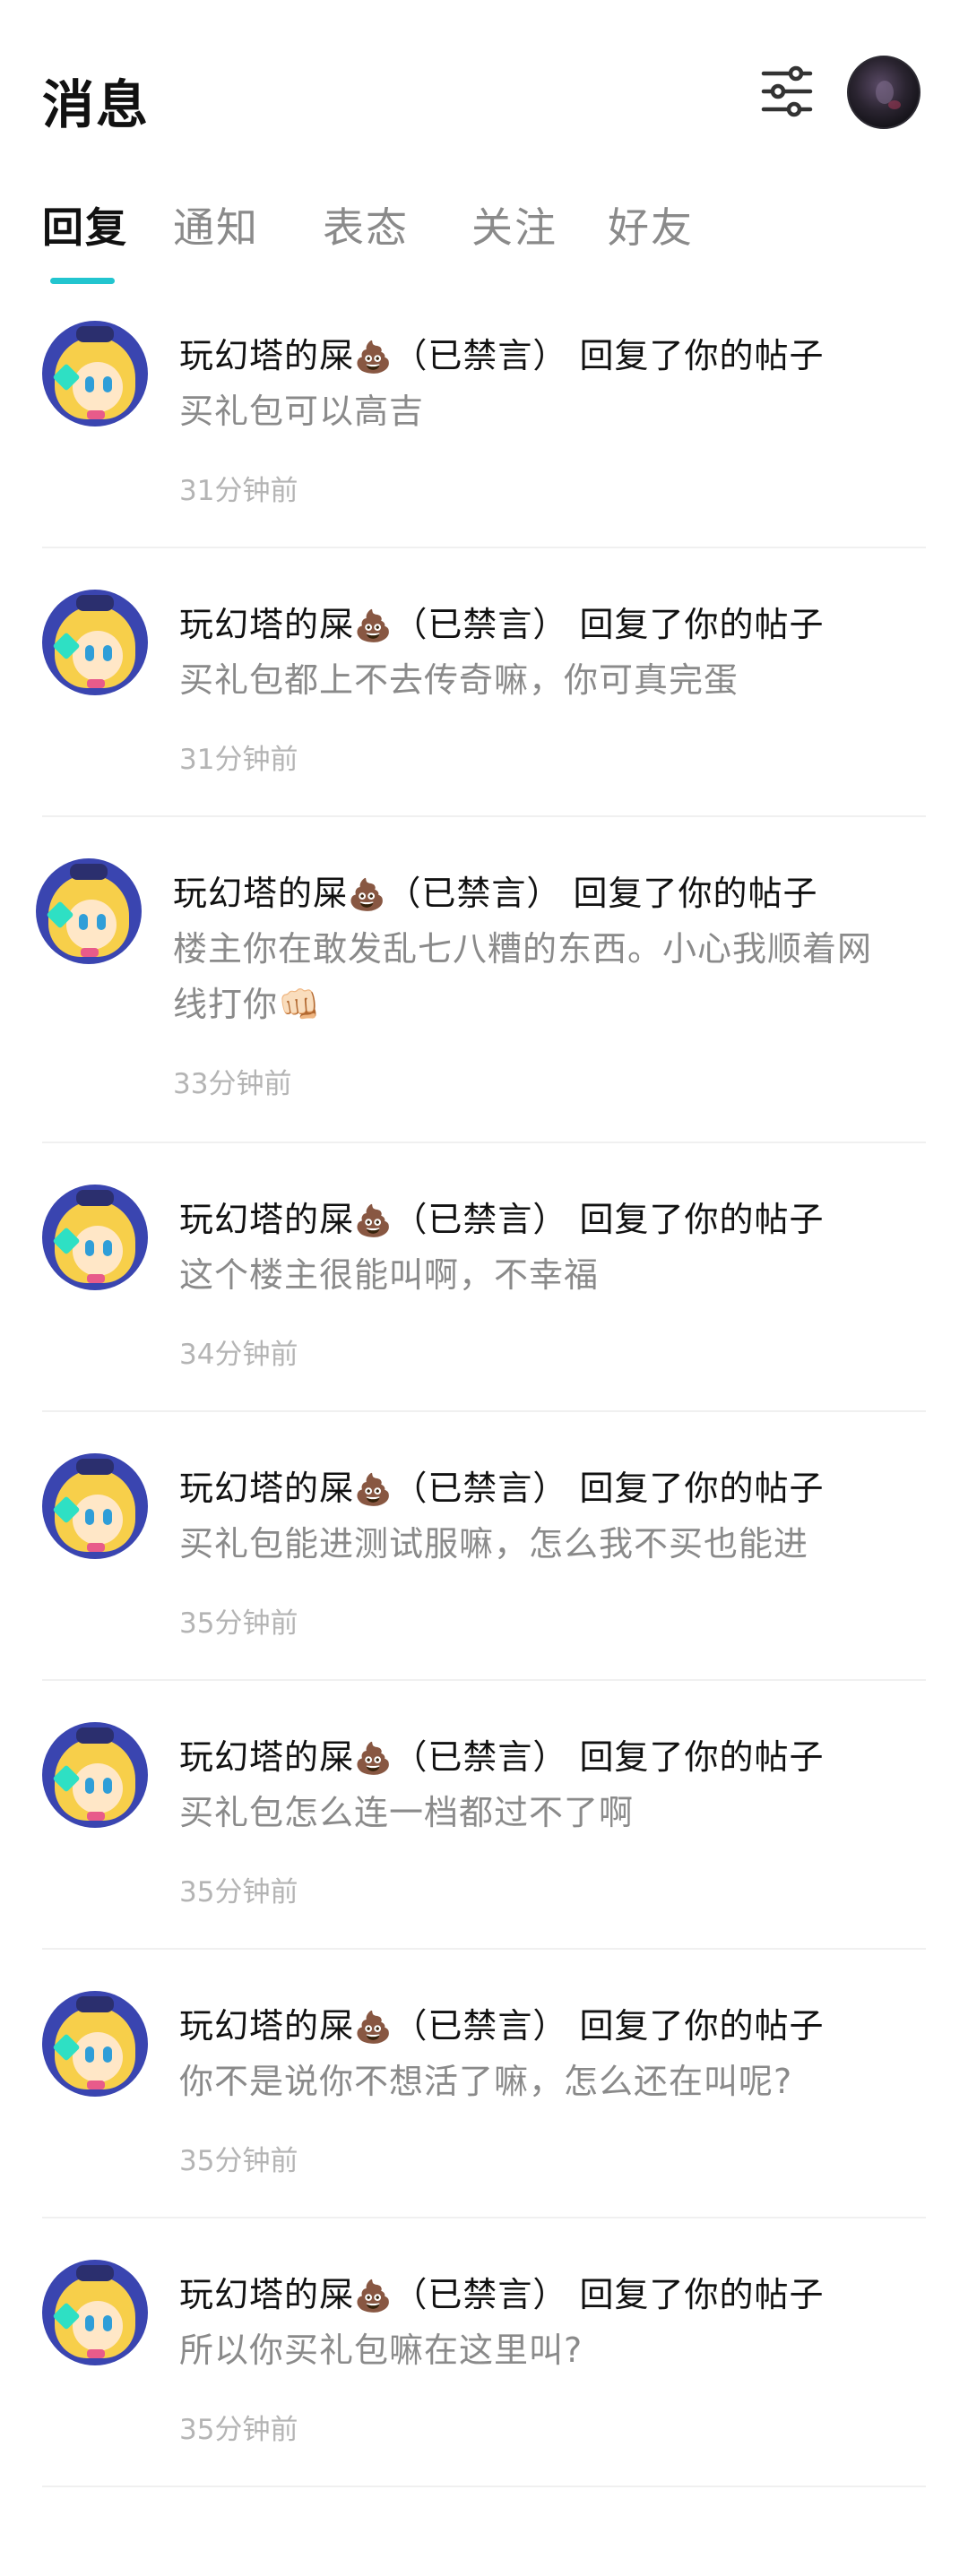 The height and width of the screenshot is (2576, 968). I want to click on list-item: 玩幻塔的屎💩（已禁言） 回复了你的帖子 买礼包怎么连一档都过不了啊 35分钟前, so click(484, 1816).